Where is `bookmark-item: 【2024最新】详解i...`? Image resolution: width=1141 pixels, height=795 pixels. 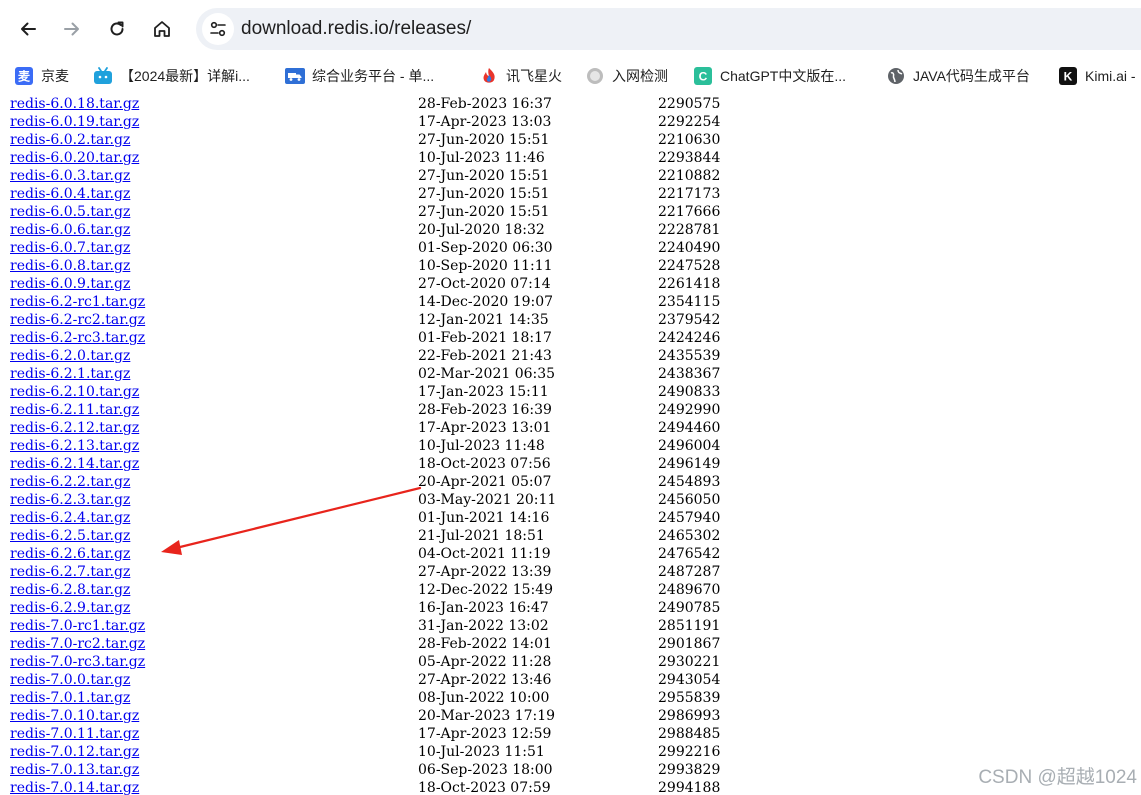 bookmark-item: 【2024最新】详解i... is located at coordinates (171, 76).